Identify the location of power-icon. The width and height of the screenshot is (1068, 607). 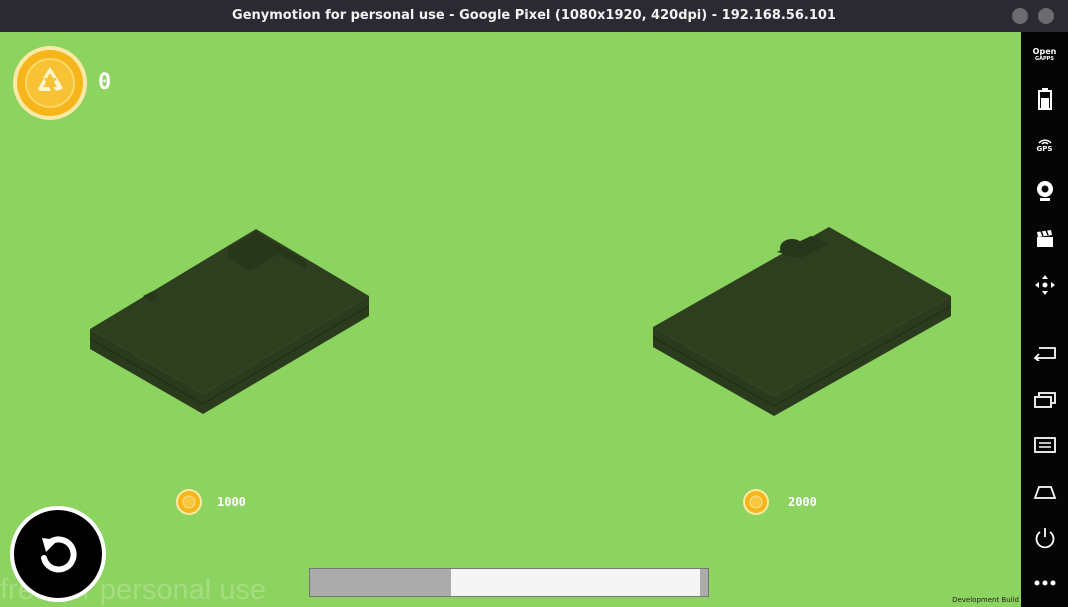
(1044, 538).